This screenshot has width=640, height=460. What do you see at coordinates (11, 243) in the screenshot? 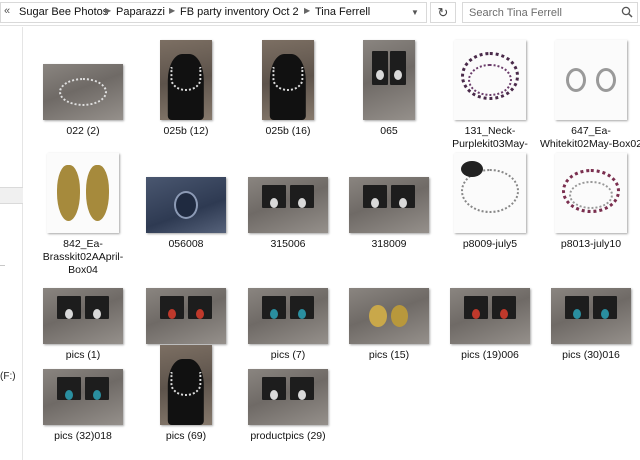
I see `navigation-pane: (F:)` at bounding box center [11, 243].